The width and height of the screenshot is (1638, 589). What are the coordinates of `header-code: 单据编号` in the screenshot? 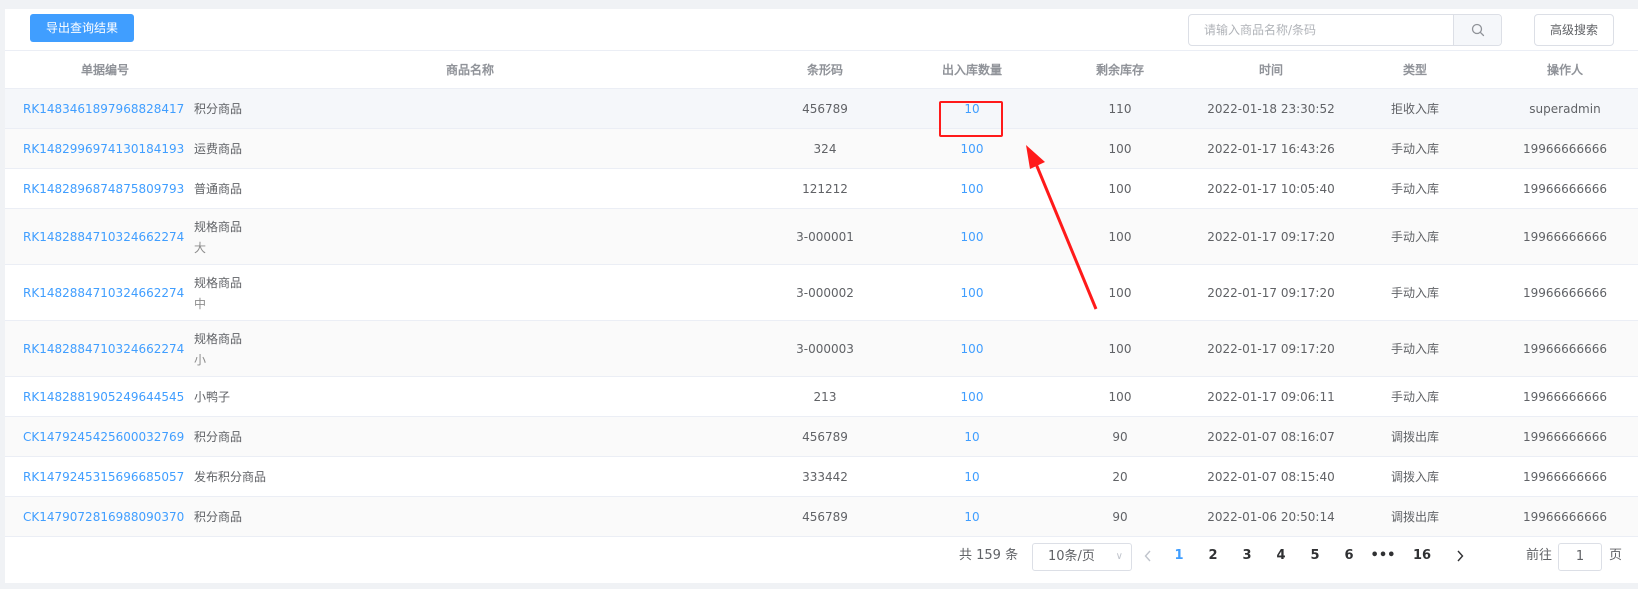 It's located at (104, 70).